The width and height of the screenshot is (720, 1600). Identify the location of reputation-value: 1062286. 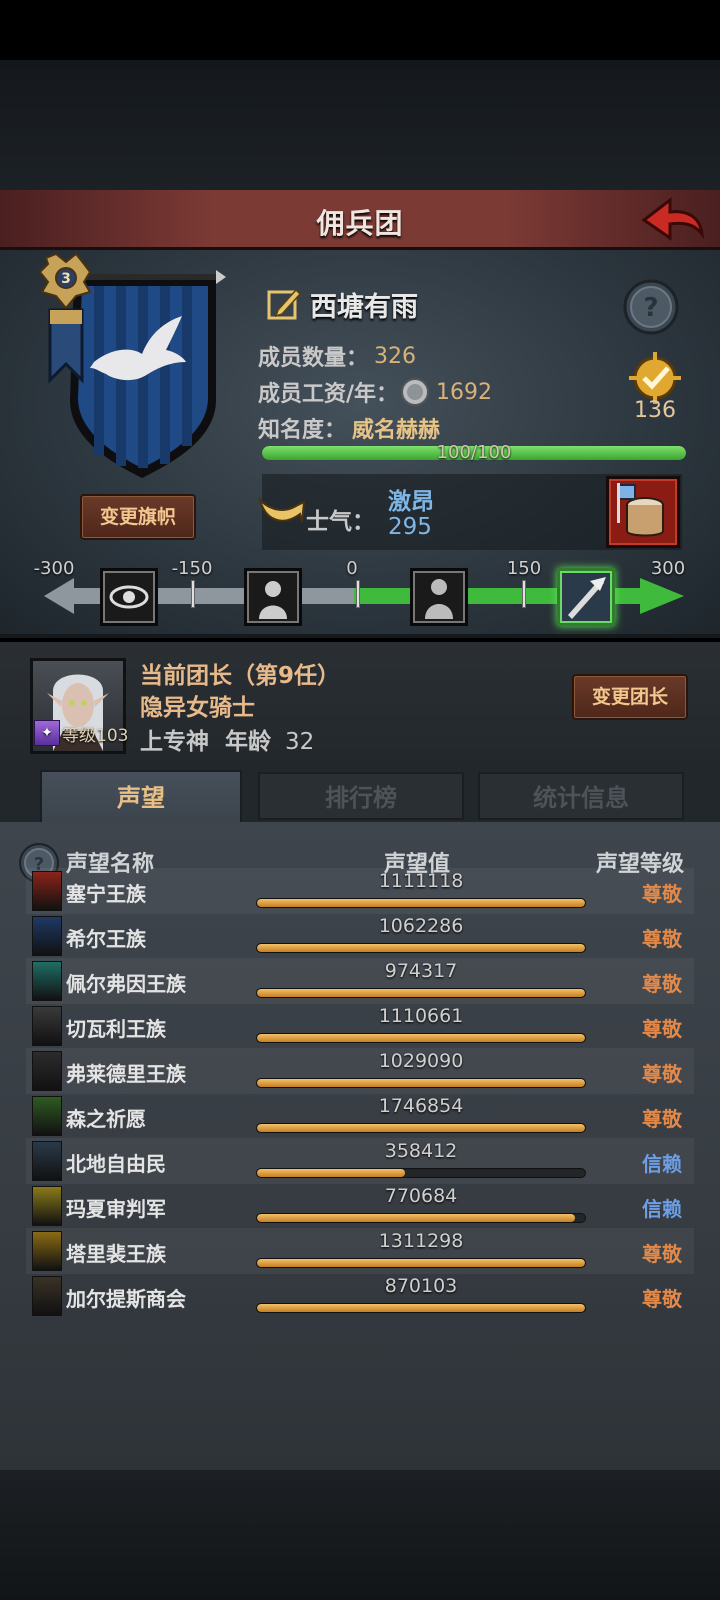
(421, 926).